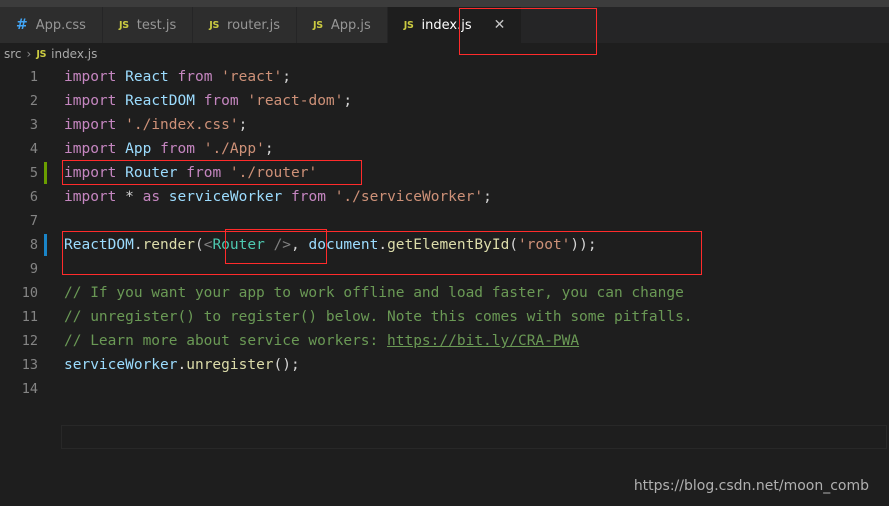 This screenshot has width=889, height=506. I want to click on code-line: 4 import App from './App';, so click(444, 149).